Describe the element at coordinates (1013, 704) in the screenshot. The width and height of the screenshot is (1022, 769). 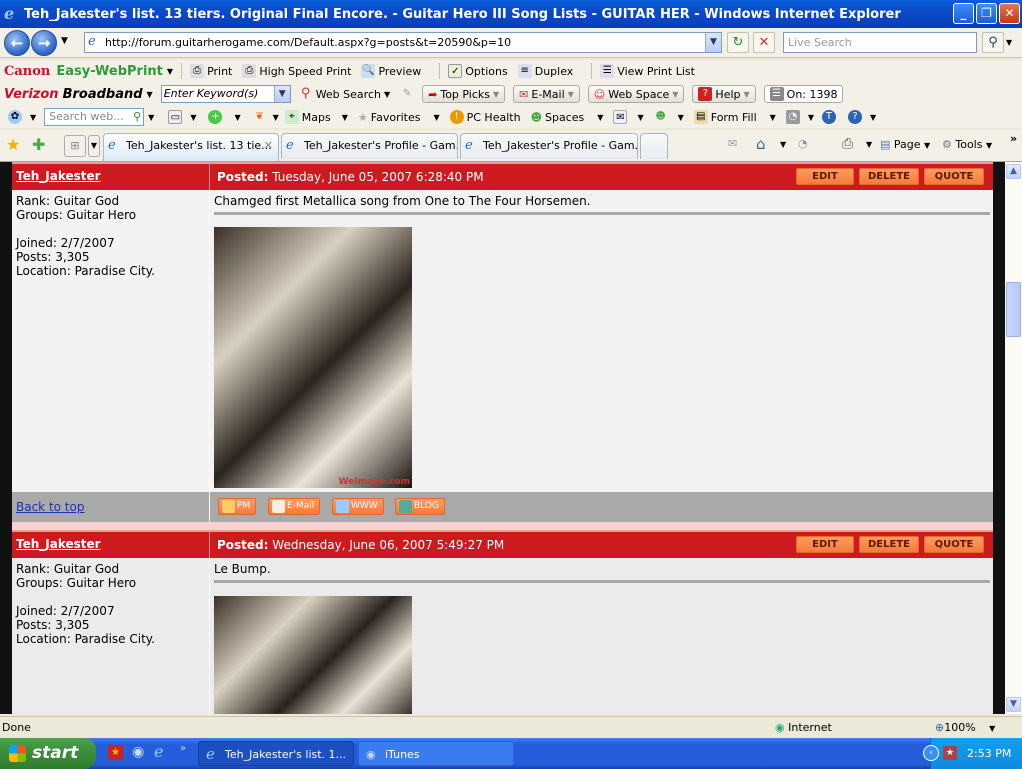
I see `scroll-down-button: ▼` at that location.